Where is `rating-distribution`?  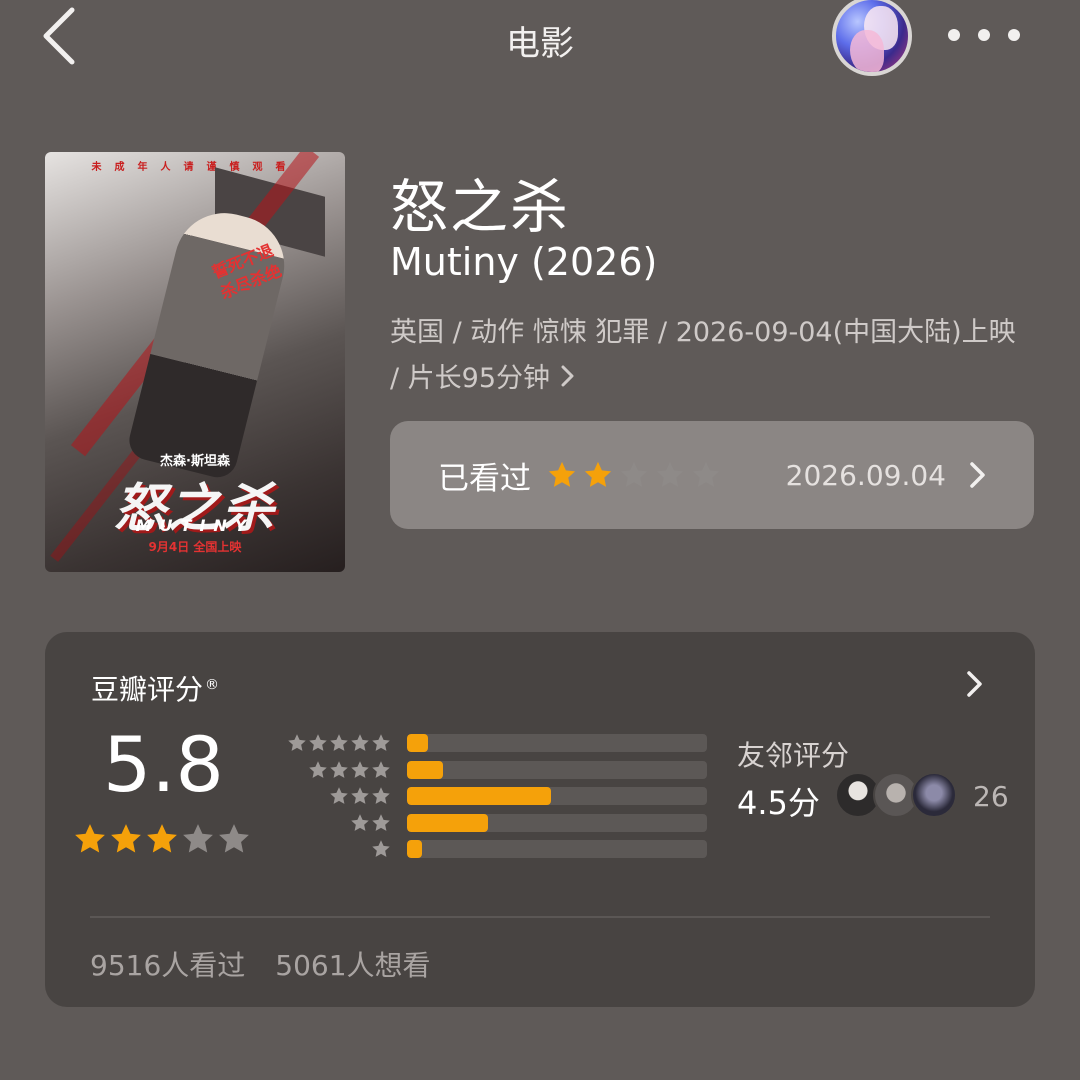 rating-distribution is located at coordinates (489, 796).